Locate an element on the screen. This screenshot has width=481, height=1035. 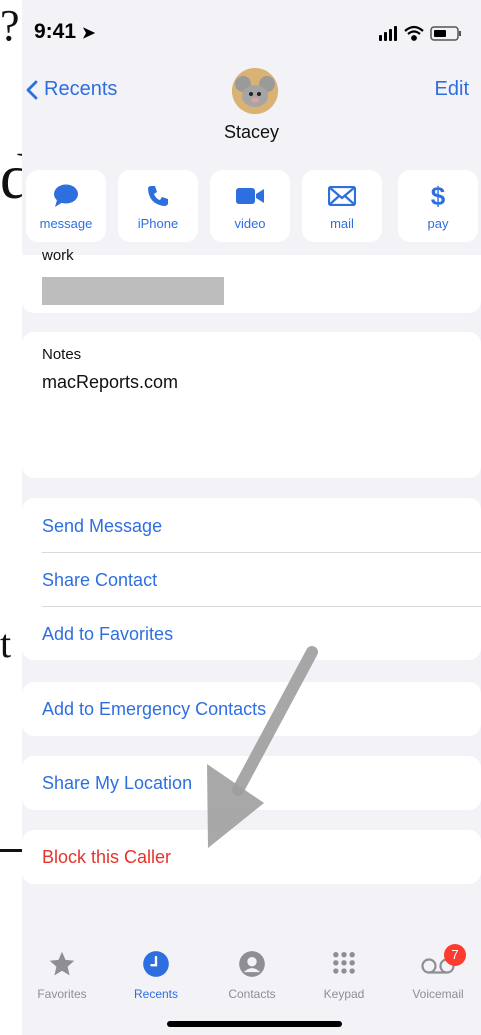
voicemail-badge: 7 is located at coordinates (455, 955).